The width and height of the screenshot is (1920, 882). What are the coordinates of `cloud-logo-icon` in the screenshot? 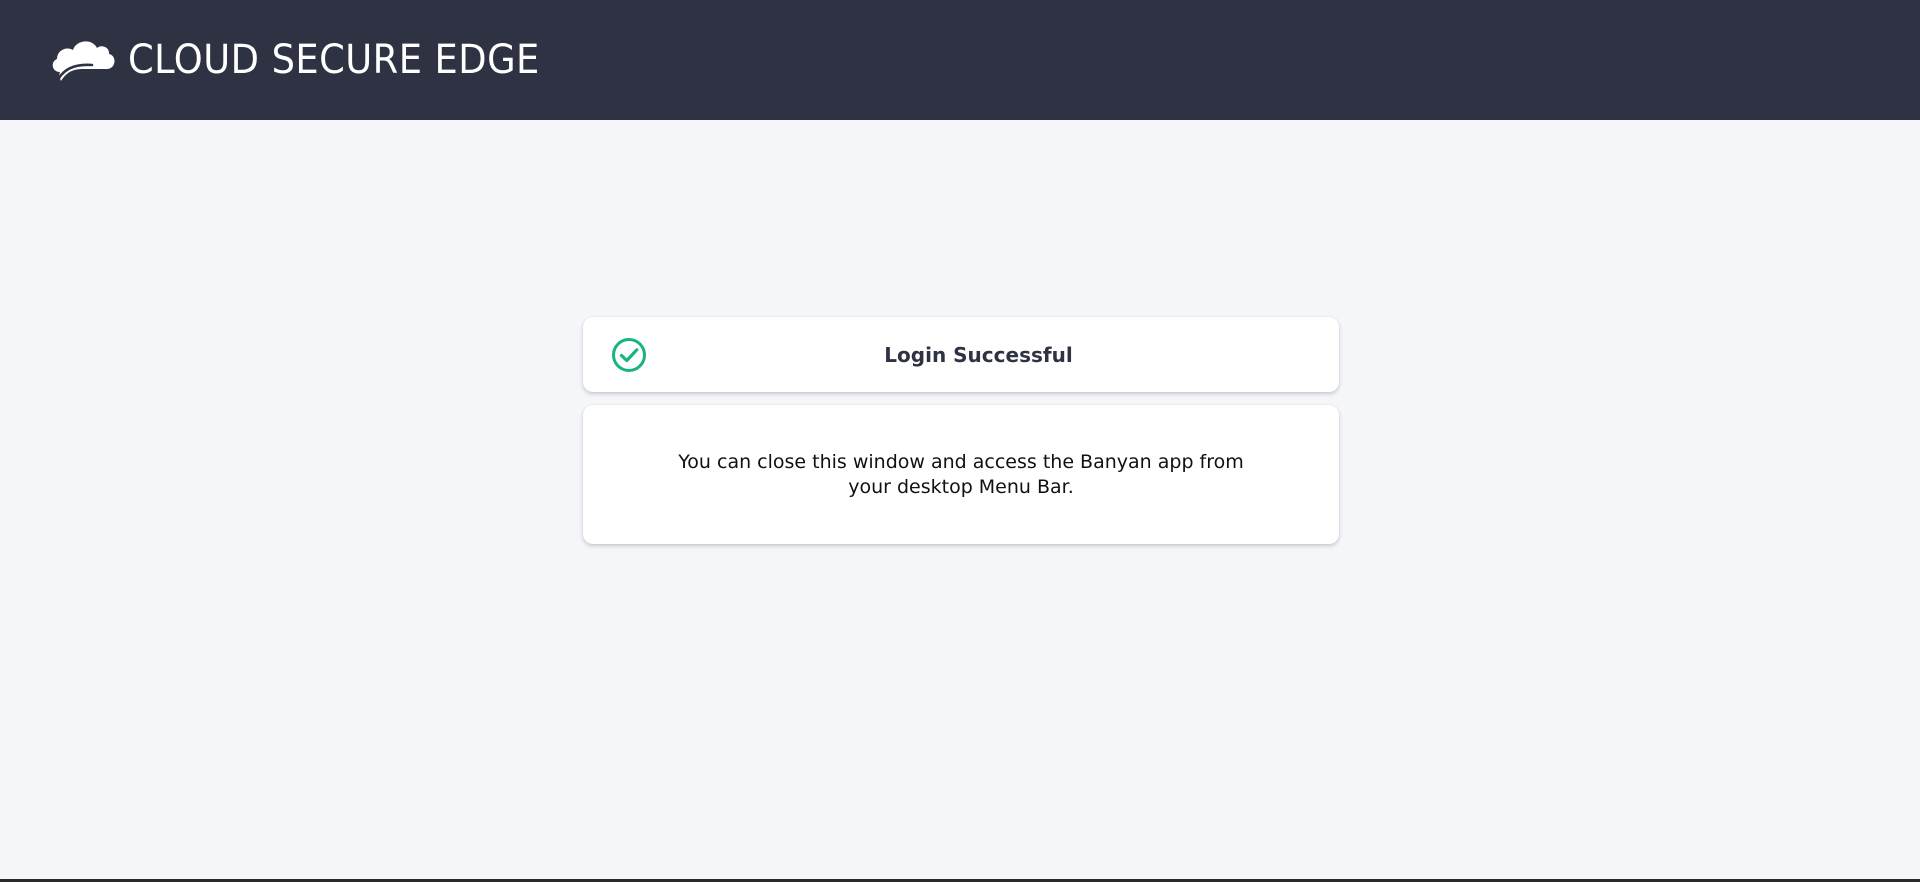 It's located at (83, 61).